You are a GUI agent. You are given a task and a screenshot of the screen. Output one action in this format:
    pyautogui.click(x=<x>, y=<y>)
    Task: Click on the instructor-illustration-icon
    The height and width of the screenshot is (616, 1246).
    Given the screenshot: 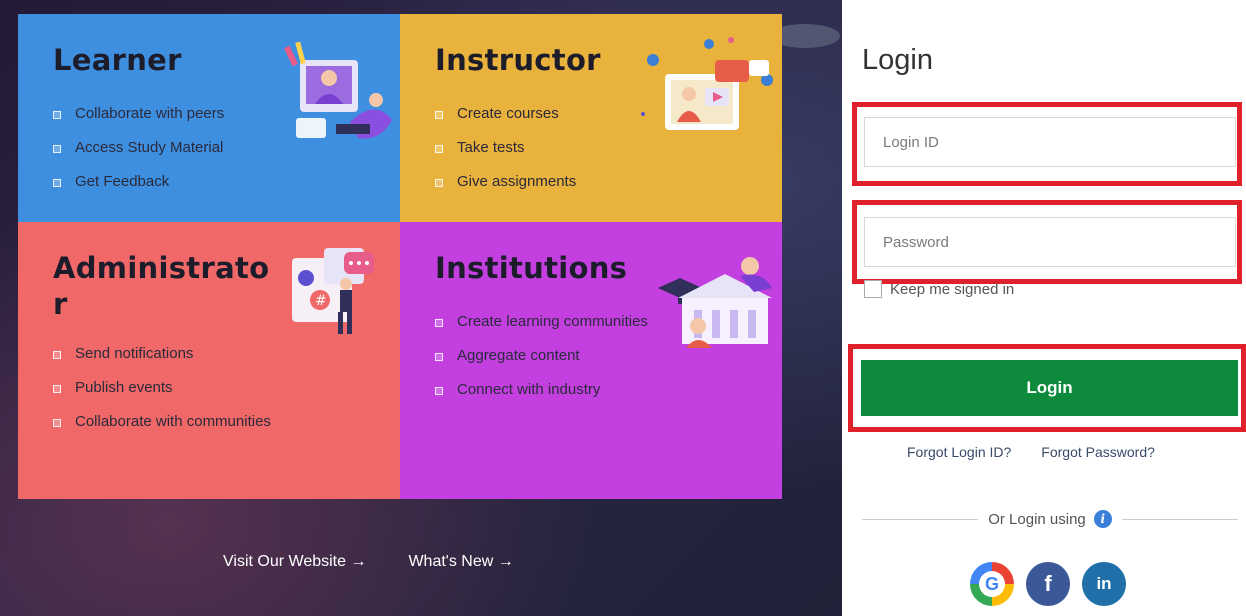 What is the action you would take?
    pyautogui.click(x=707, y=83)
    